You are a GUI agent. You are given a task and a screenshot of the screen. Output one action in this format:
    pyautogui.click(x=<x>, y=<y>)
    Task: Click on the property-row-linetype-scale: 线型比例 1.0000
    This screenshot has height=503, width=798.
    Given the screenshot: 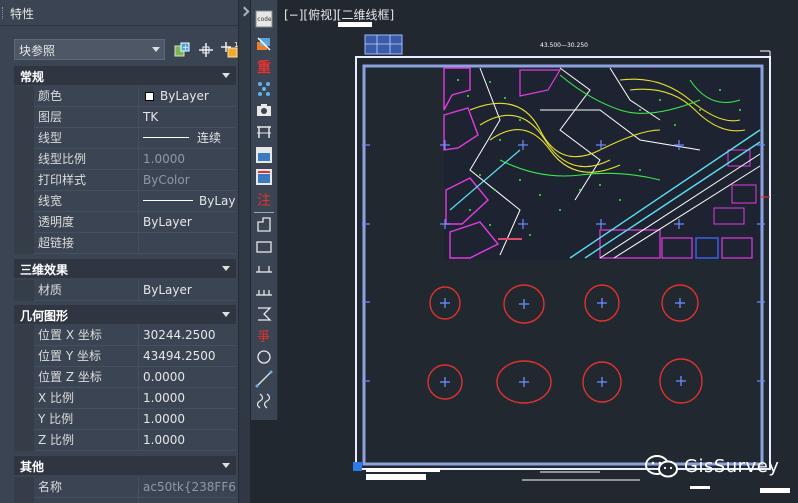 What is the action you would take?
    pyautogui.click(x=125, y=159)
    